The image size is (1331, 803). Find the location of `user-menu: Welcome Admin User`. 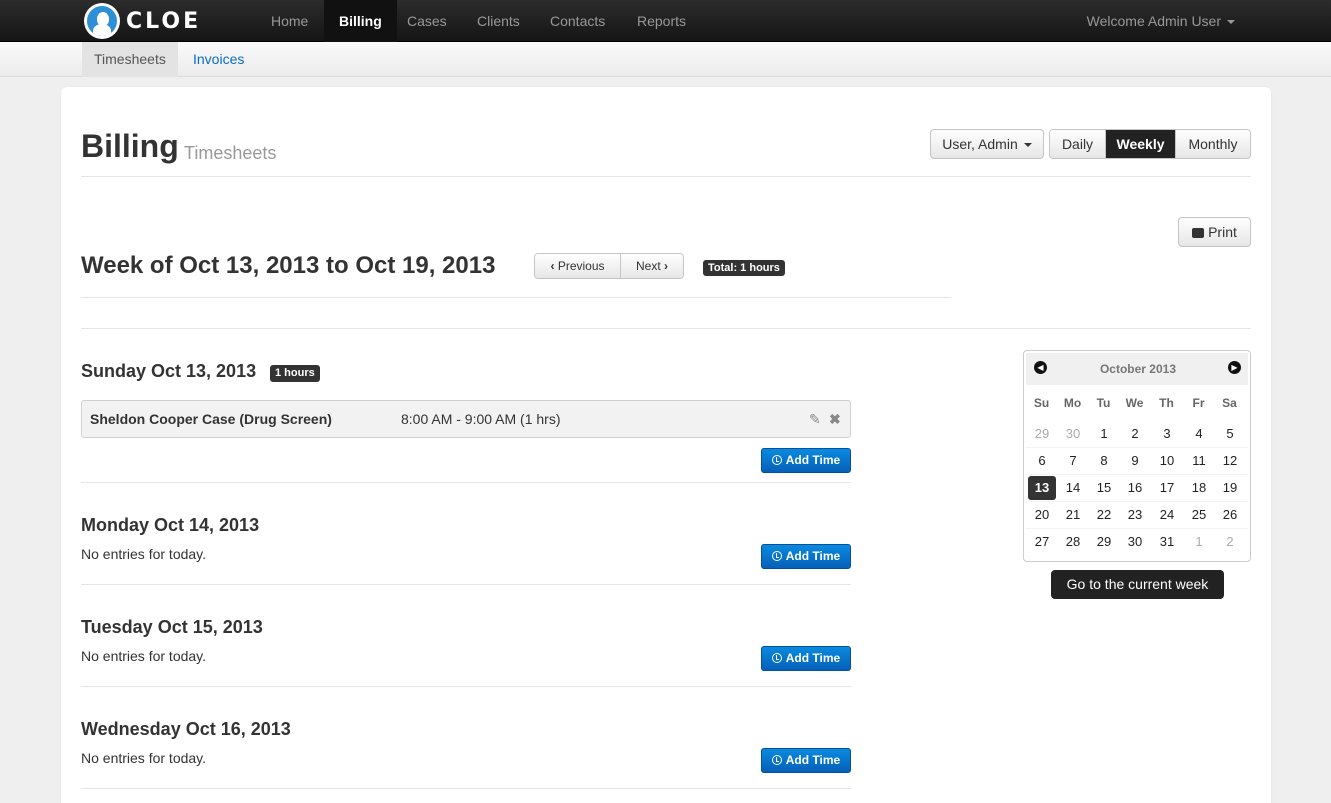

user-menu: Welcome Admin User is located at coordinates (1161, 21).